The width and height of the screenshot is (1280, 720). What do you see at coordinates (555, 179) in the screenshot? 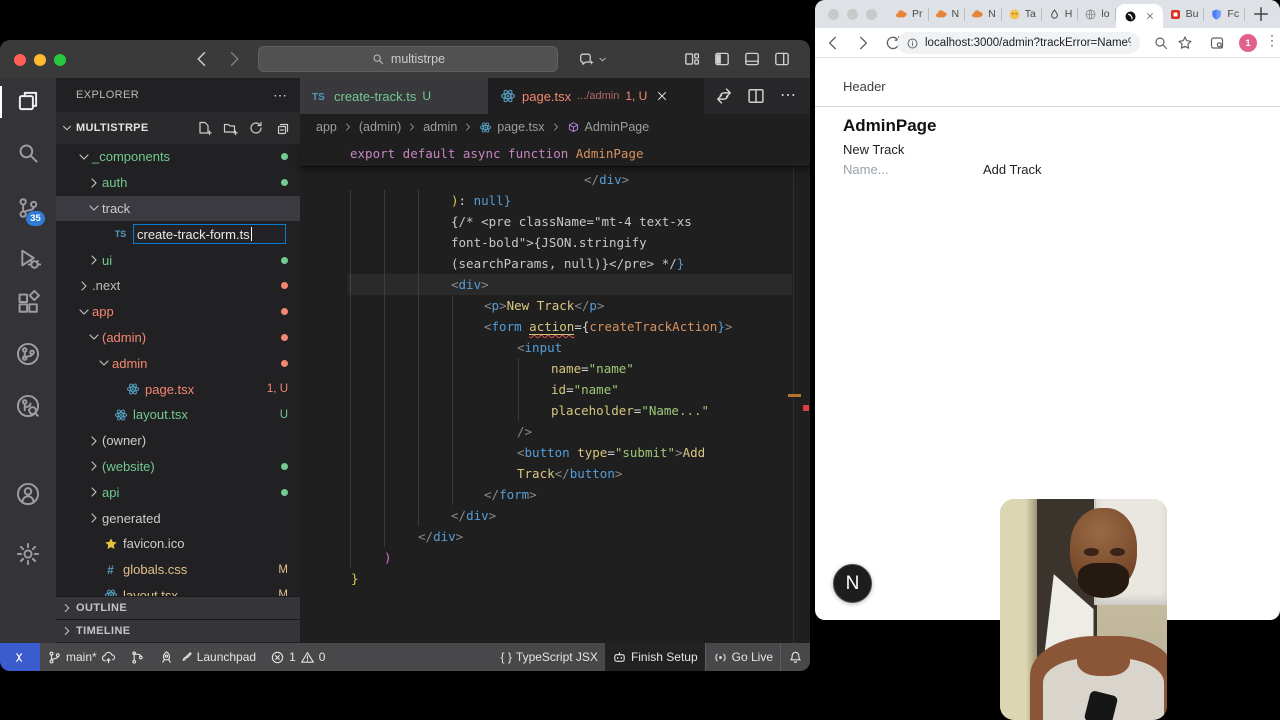
I see `code-line-1: </div>` at bounding box center [555, 179].